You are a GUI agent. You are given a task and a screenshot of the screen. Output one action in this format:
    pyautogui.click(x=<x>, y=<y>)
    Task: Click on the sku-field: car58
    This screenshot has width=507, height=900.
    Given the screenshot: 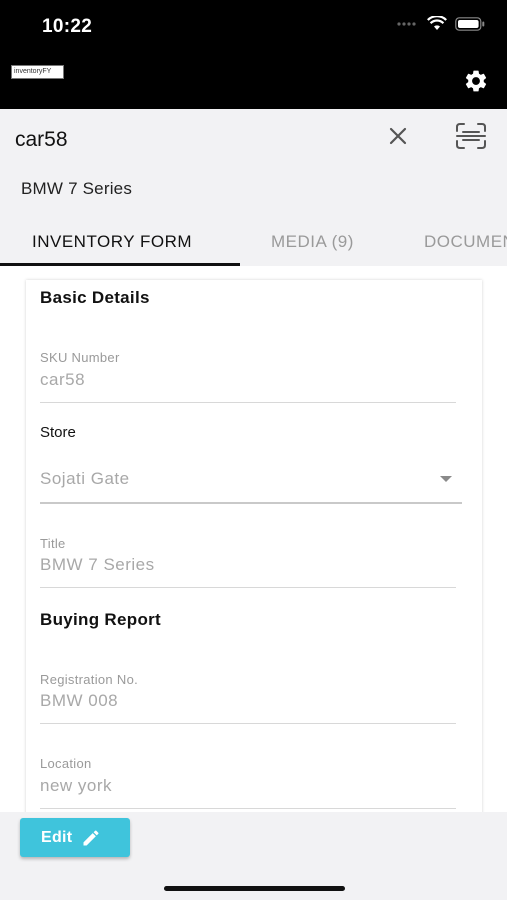 What is the action you would take?
    pyautogui.click(x=62, y=380)
    